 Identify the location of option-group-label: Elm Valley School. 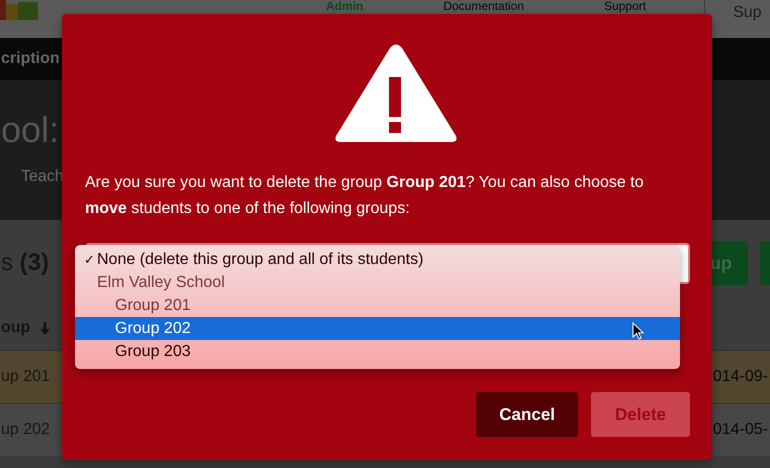
(161, 282).